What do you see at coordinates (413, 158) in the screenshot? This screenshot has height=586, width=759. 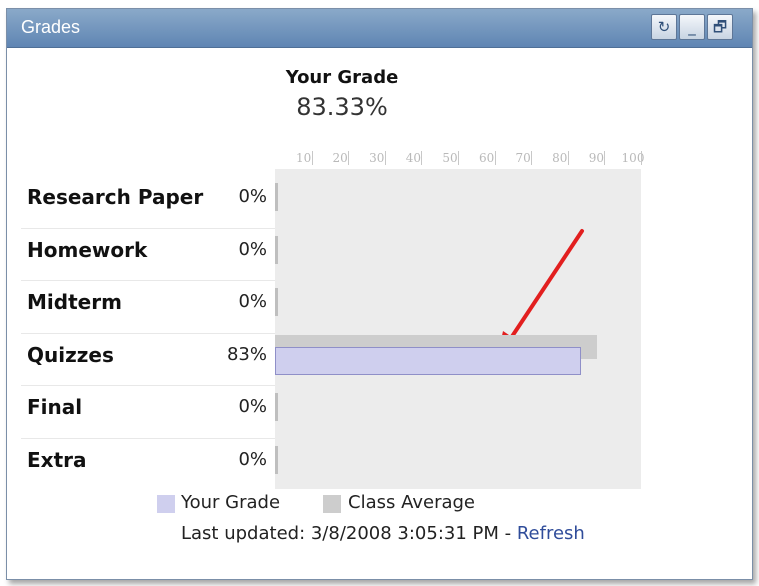 I see `x-tick-label: 40` at bounding box center [413, 158].